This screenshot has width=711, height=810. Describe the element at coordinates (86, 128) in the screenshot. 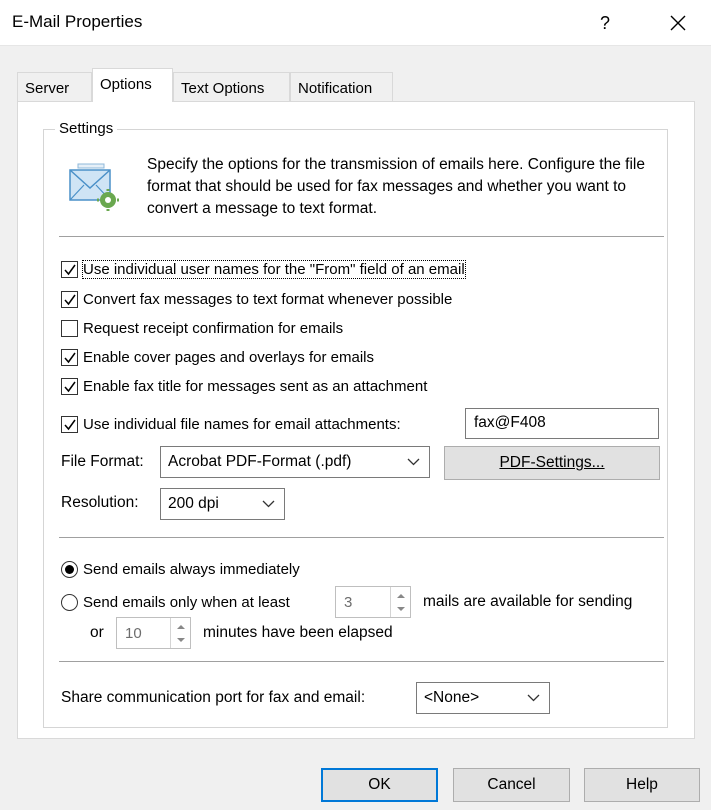

I see `settings-group-label: Settings` at that location.